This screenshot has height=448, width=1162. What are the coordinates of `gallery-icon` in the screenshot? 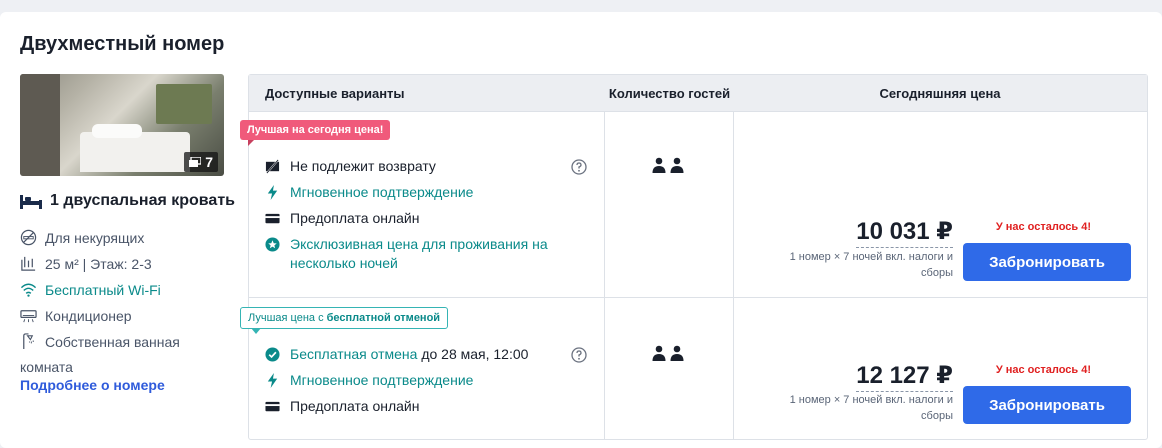 It's located at (195, 162).